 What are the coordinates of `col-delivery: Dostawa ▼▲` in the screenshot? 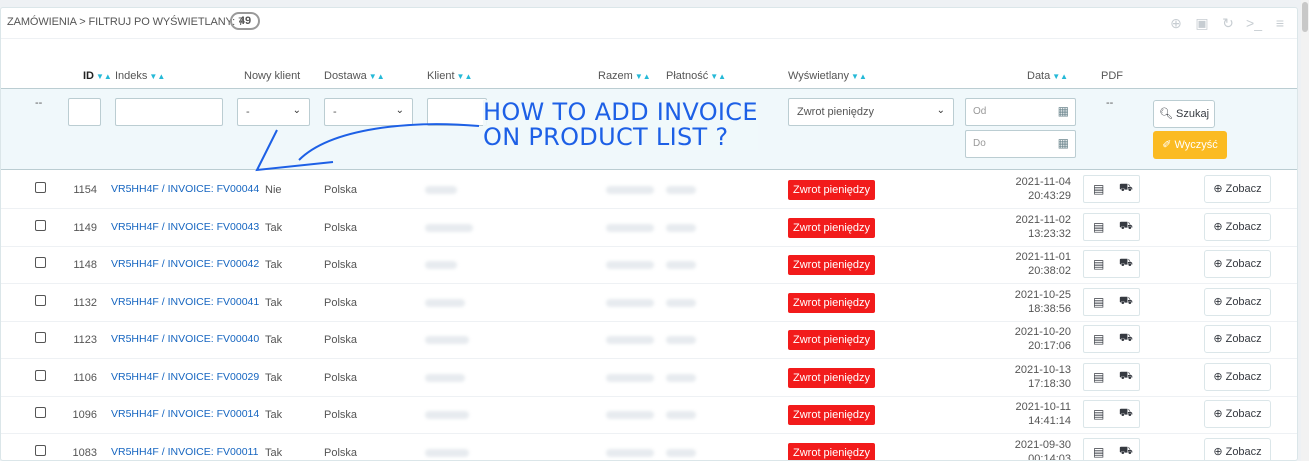 It's located at (354, 76).